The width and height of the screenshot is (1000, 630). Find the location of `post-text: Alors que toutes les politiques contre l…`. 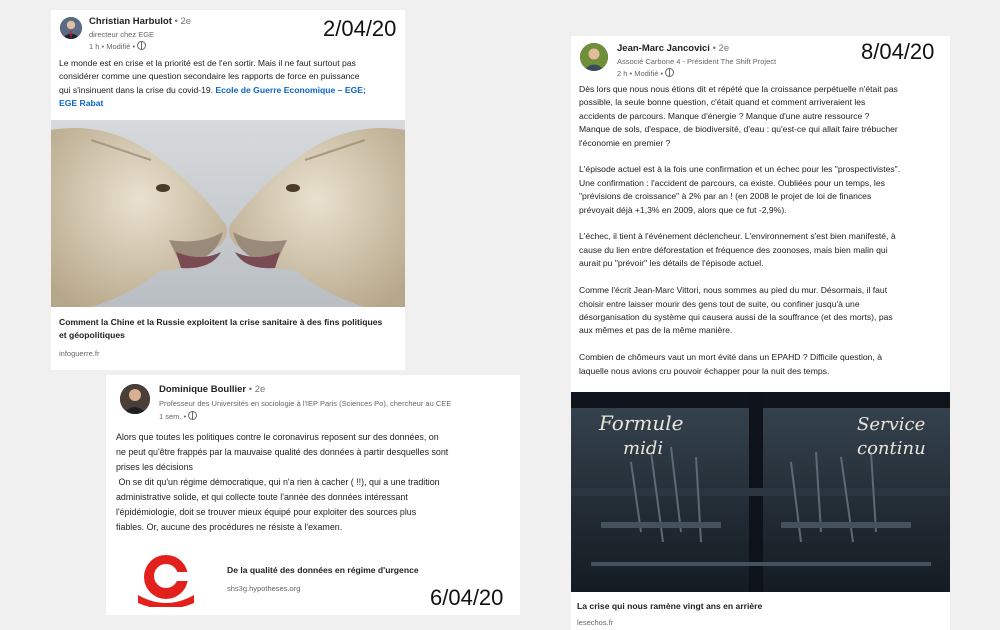

post-text: Alors que toutes les politiques contre l… is located at coordinates (282, 482).